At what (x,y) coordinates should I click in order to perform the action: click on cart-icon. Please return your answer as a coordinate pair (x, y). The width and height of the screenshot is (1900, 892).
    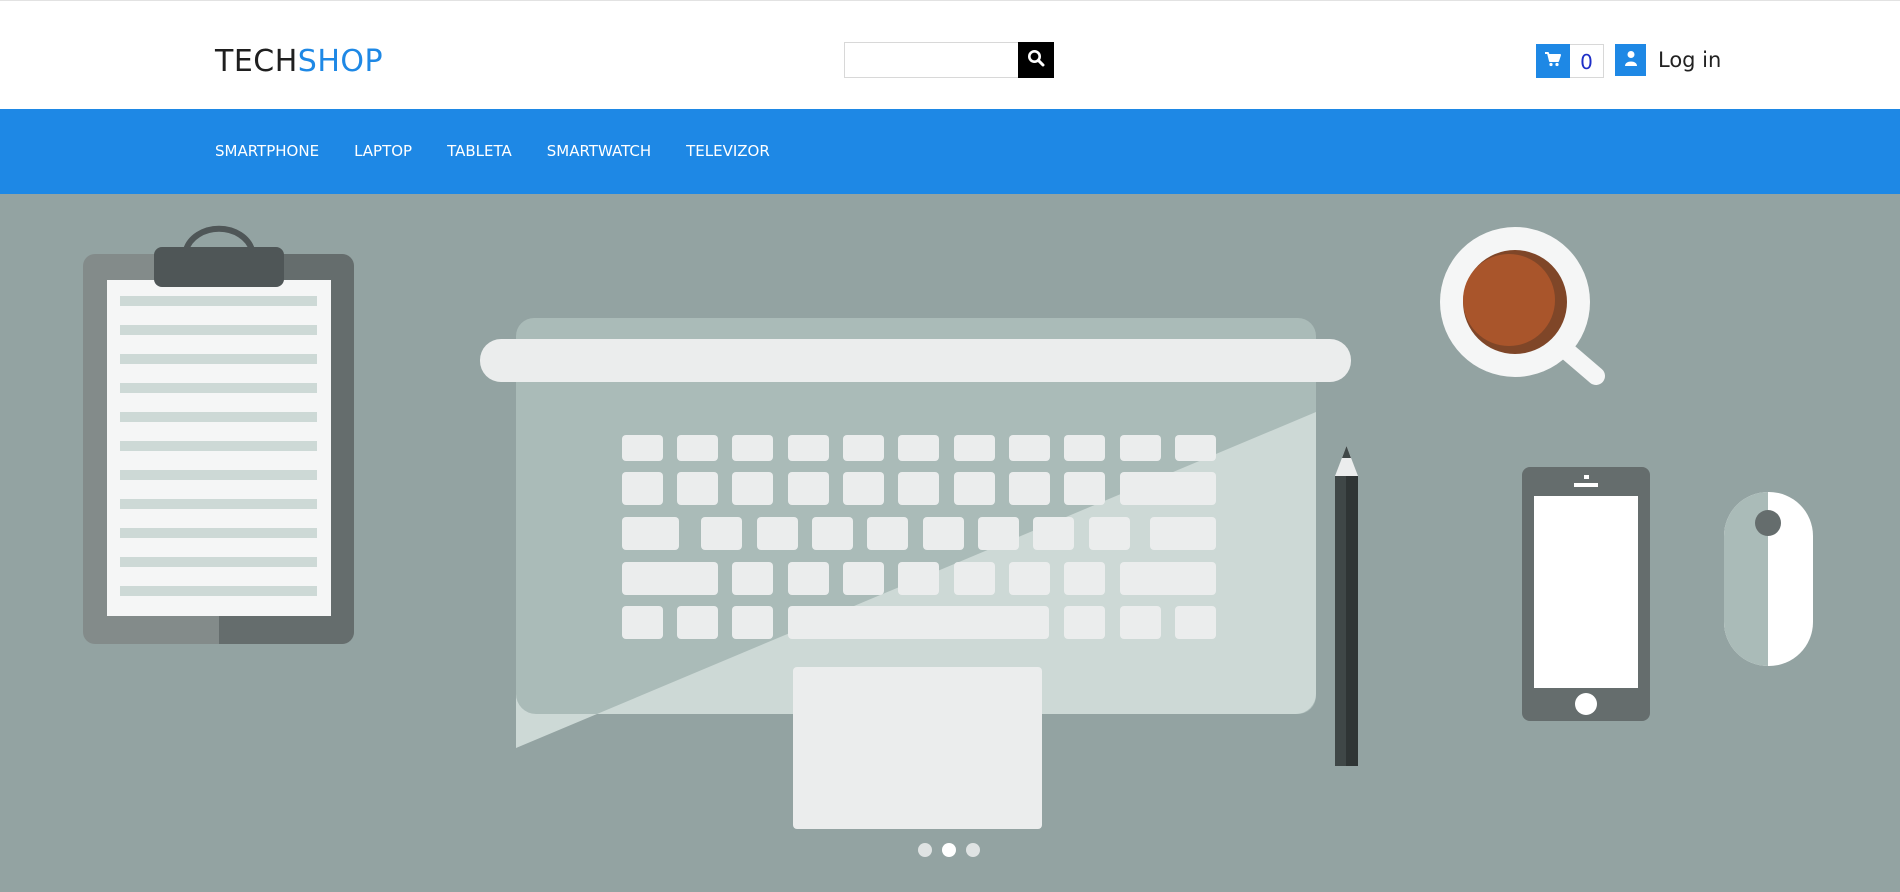
    Looking at the image, I should click on (1553, 61).